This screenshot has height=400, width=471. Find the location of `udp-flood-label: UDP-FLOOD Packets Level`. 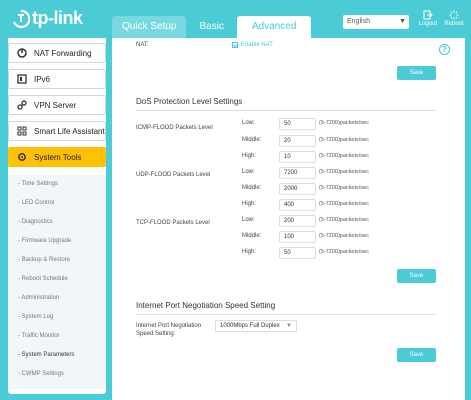

udp-flood-label: UDP-FLOOD Packets Level is located at coordinates (173, 175).